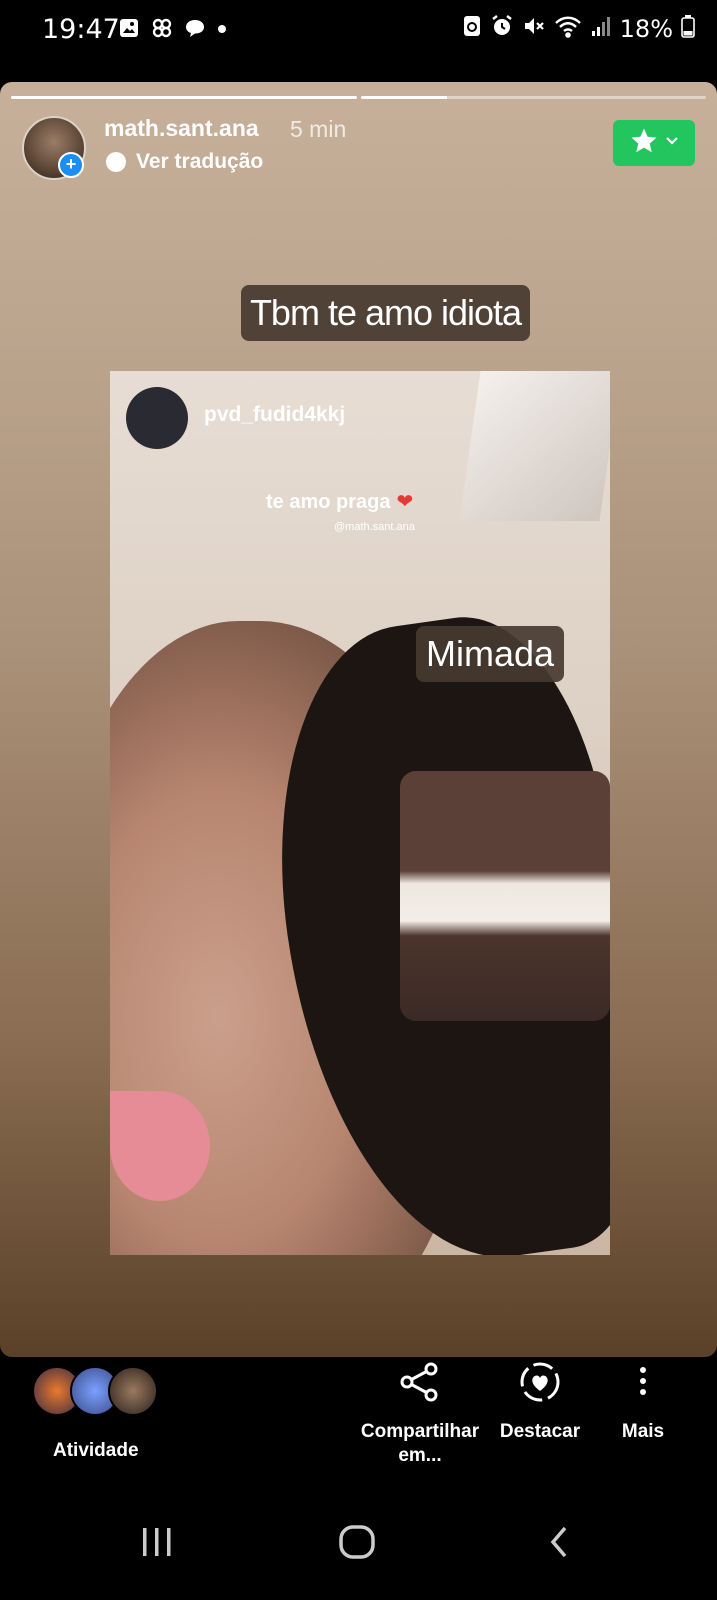  I want to click on highlight-button: Destacar, so click(540, 1402).